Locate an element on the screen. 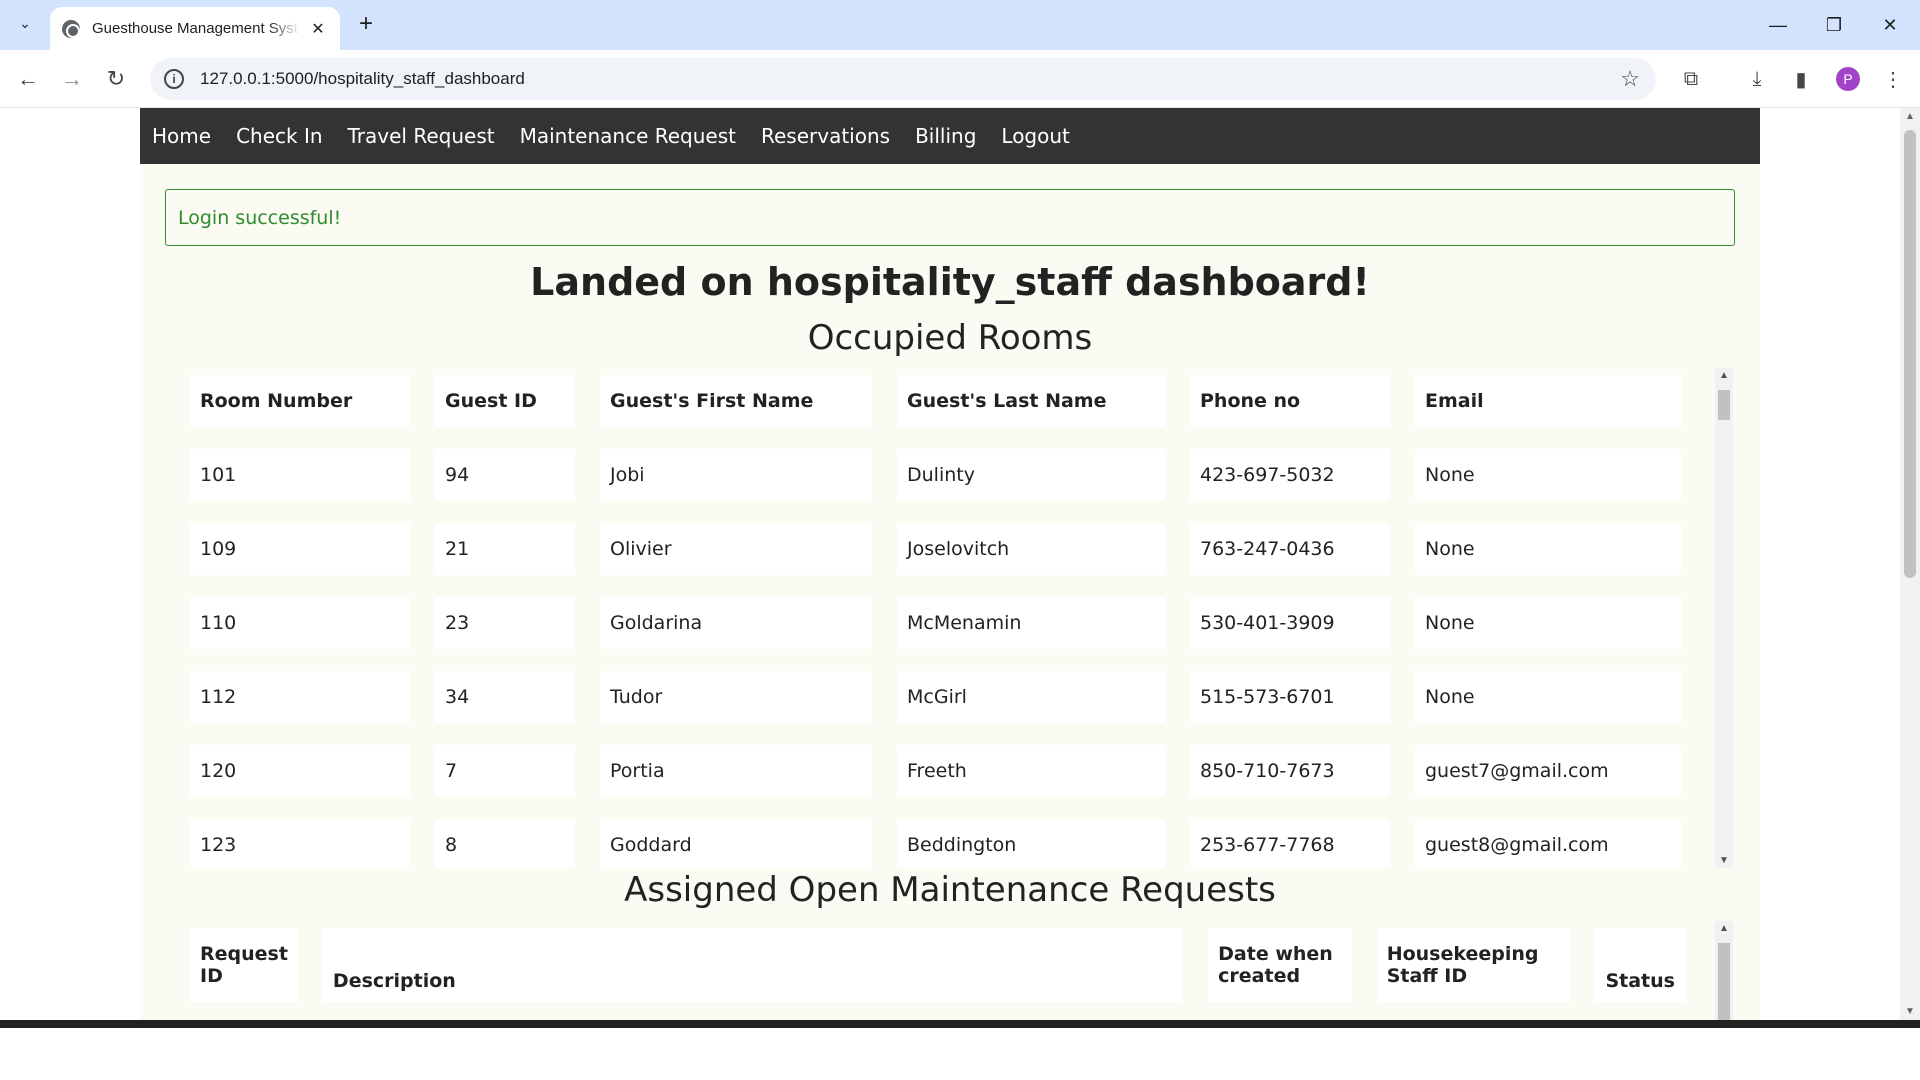 The width and height of the screenshot is (1920, 1080). col-request-id: Request ID is located at coordinates (244, 965).